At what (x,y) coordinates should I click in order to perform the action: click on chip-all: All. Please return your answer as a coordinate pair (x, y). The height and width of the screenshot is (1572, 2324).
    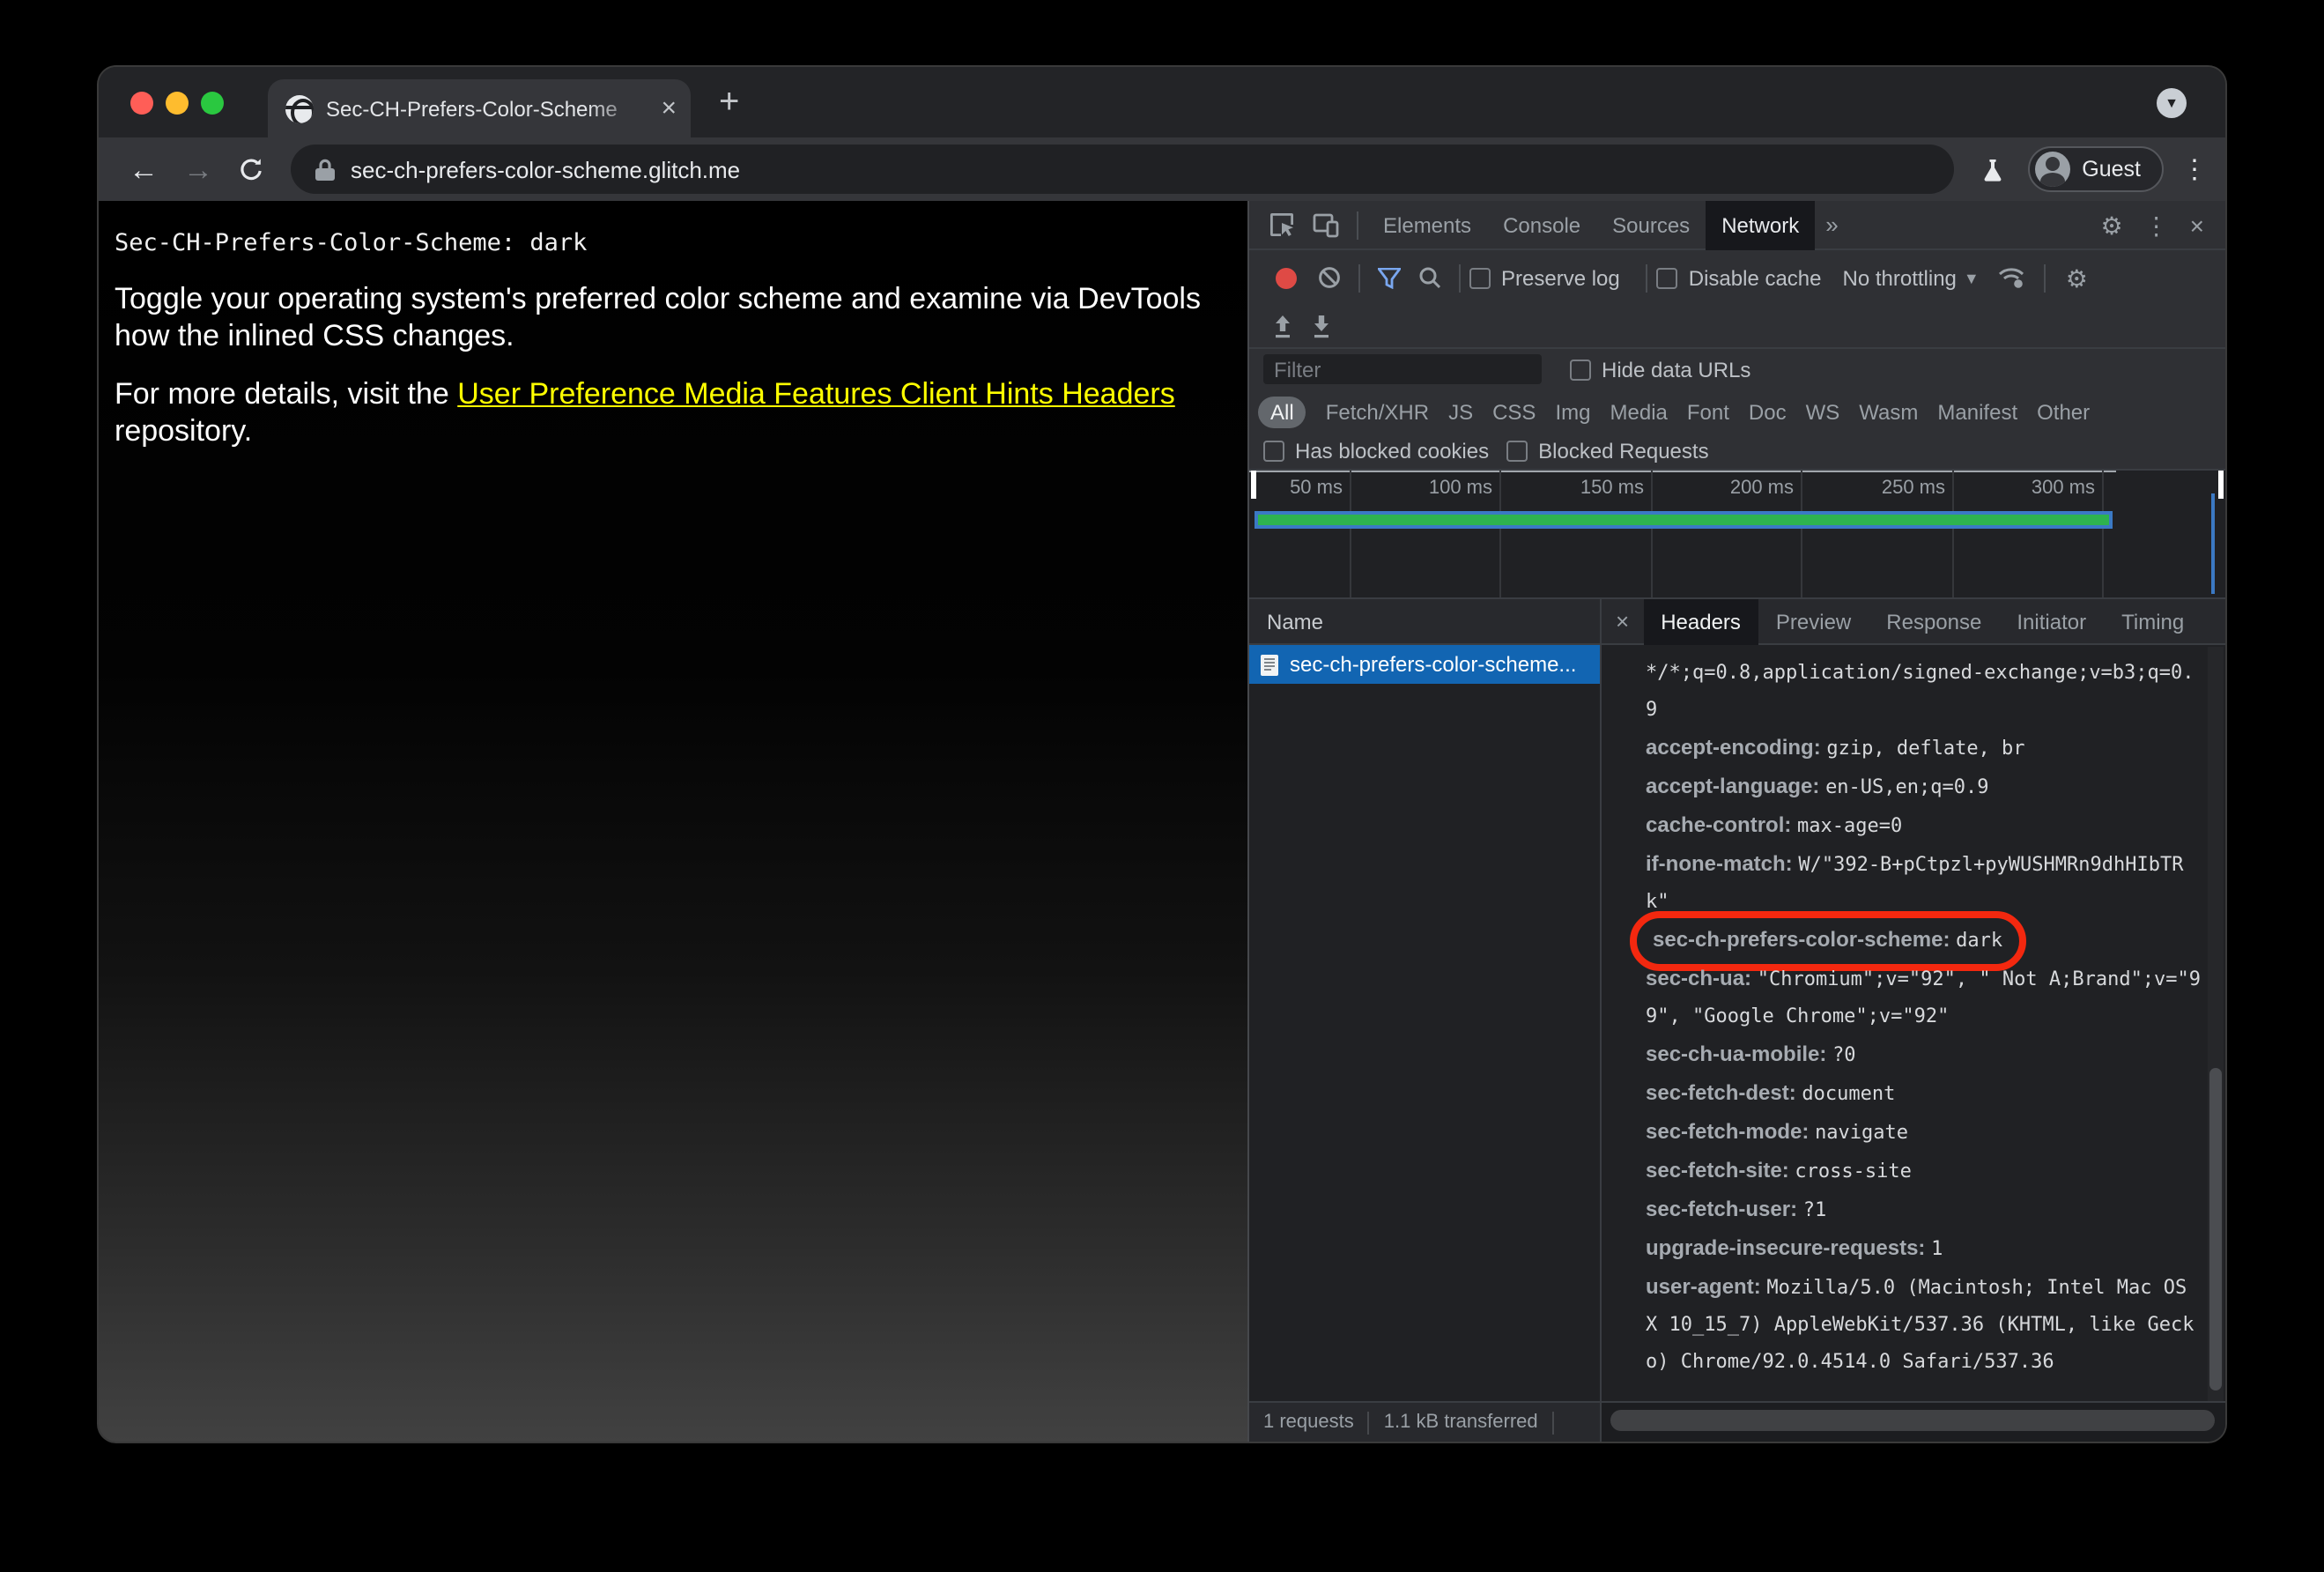
    Looking at the image, I should click on (1282, 411).